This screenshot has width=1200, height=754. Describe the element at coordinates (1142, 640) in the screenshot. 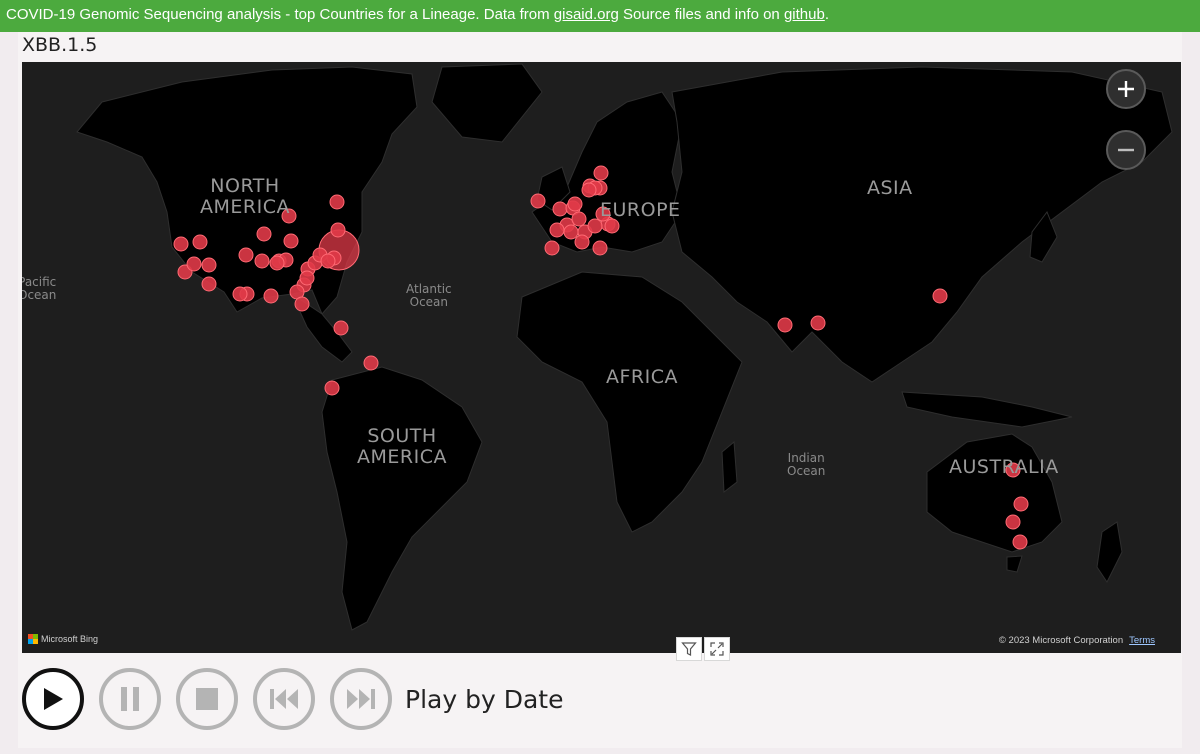

I see `terms-link: Terms` at that location.